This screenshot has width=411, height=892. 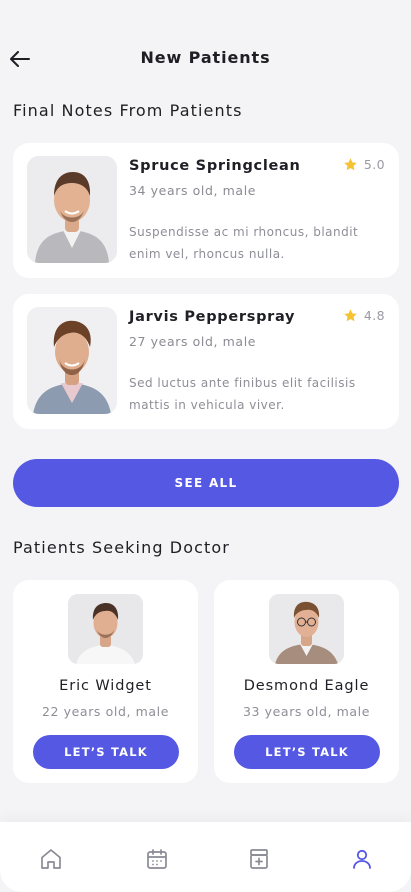 I want to click on nav-profile, so click(x=362, y=859).